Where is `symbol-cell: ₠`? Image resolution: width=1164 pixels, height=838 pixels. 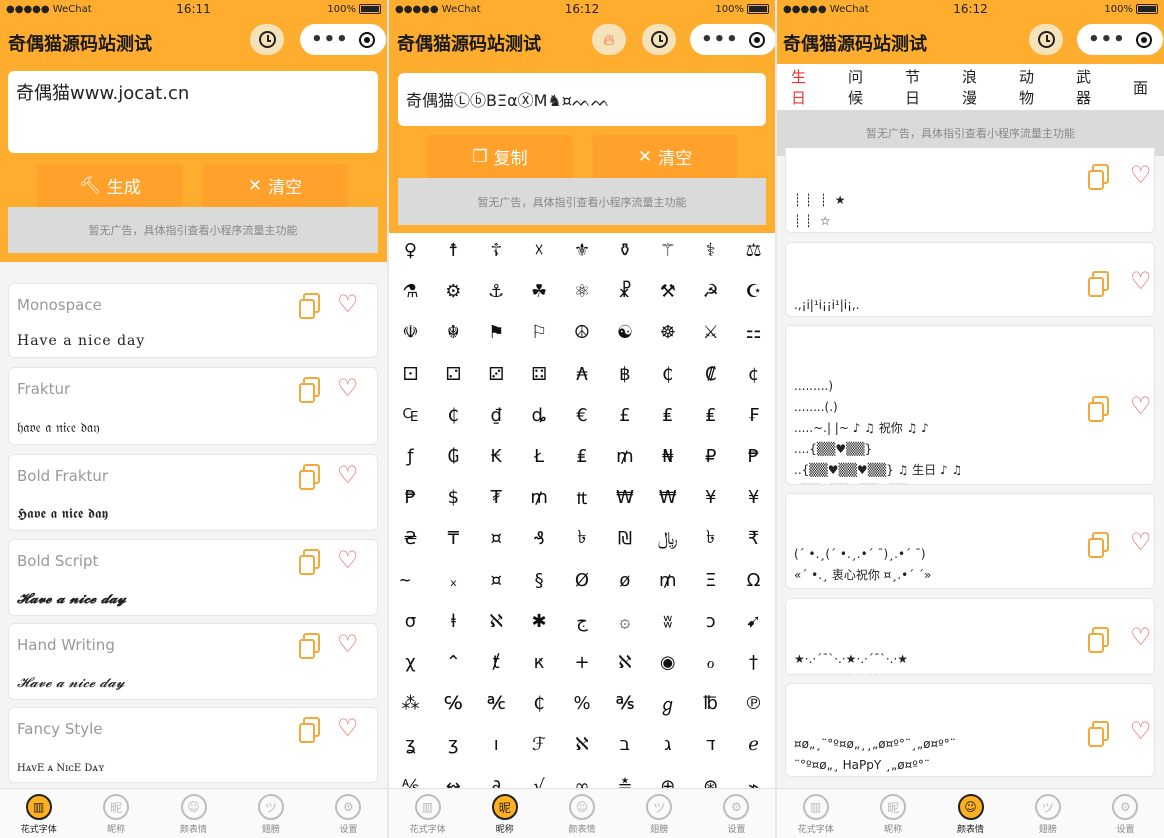 symbol-cell: ₠ is located at coordinates (410, 415).